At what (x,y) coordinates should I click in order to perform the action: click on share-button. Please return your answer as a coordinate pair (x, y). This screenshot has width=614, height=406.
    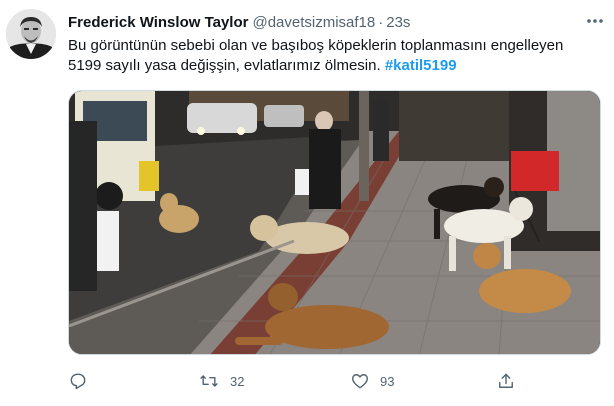
    Looking at the image, I should click on (506, 381).